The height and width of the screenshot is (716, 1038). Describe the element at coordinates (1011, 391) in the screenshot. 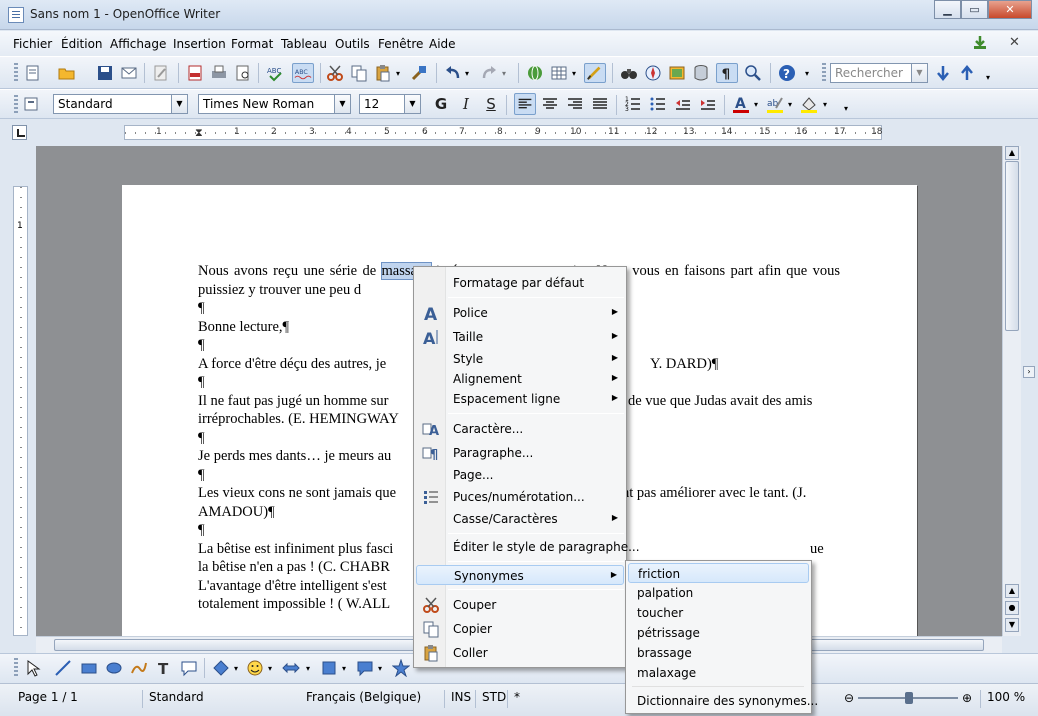

I see `vertical-scrollbar: ▲ ▲ ● ▼` at that location.